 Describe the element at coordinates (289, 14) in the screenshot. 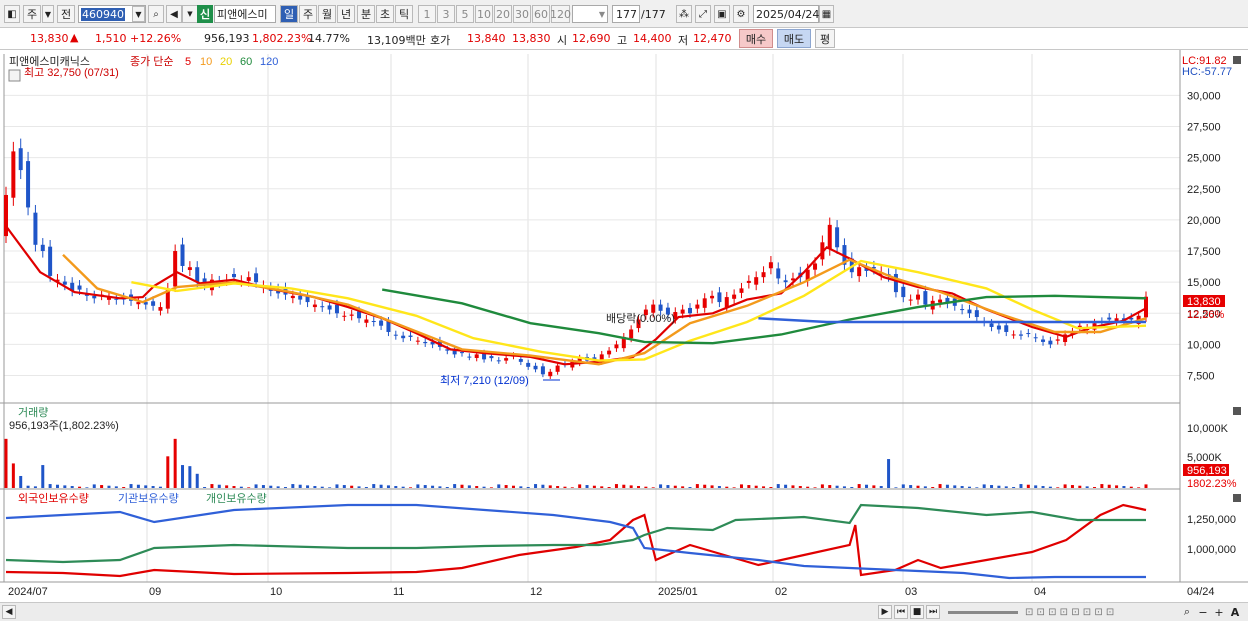

I see `period-day-tab: 일` at that location.